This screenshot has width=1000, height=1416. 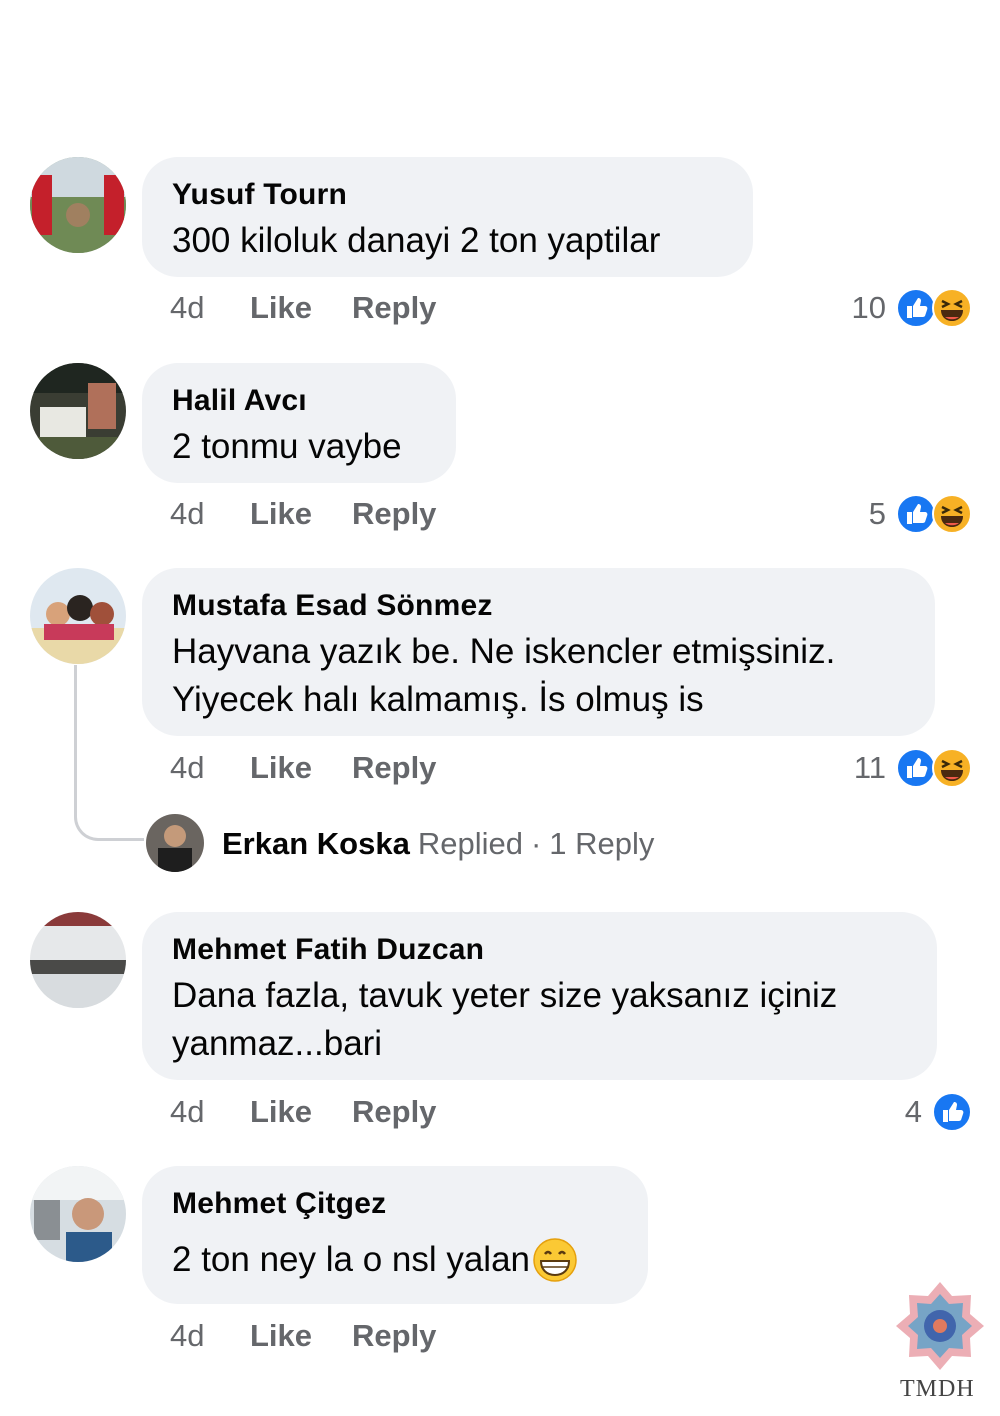 I want to click on replier-name: Erkan Koska, so click(x=316, y=843).